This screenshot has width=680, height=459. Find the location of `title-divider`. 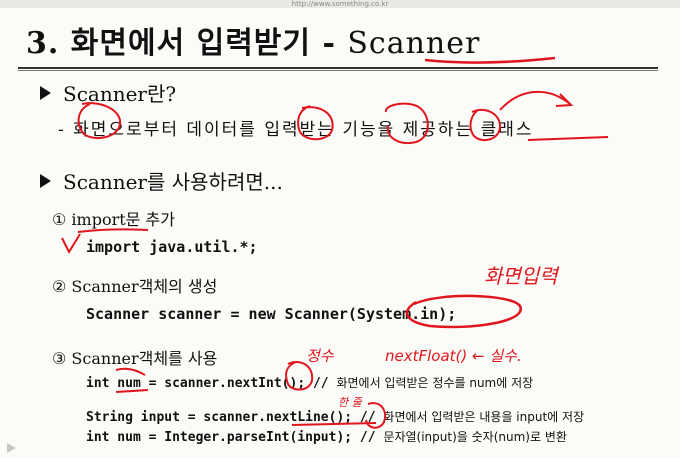

title-divider is located at coordinates (338, 68).